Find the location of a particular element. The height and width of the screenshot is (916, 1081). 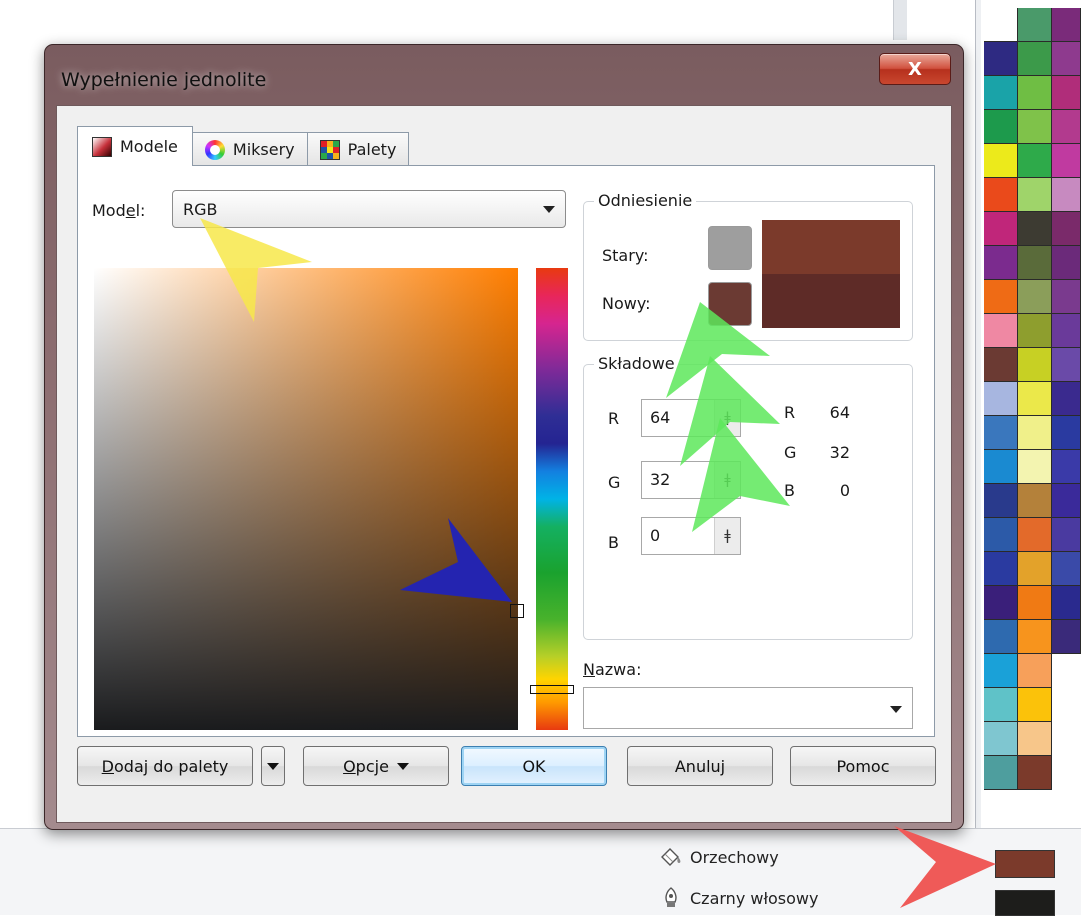

g-value-input: 32 ǂ is located at coordinates (691, 480).